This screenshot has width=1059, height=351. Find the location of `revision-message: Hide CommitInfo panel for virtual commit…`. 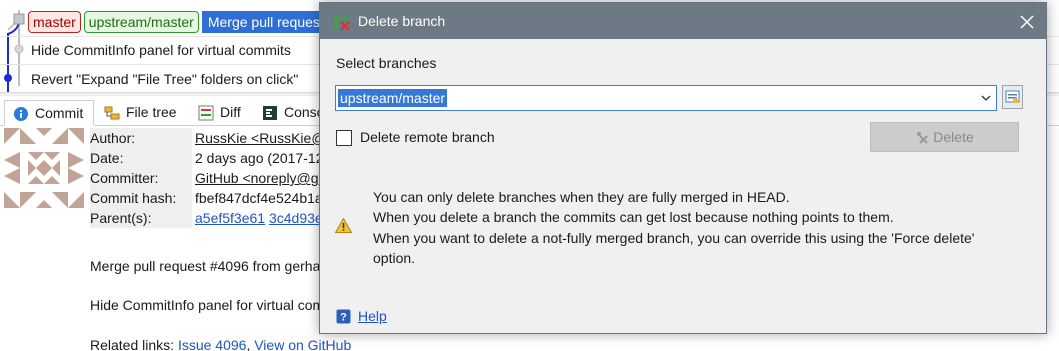

revision-message: Hide CommitInfo panel for virtual commit… is located at coordinates (161, 50).